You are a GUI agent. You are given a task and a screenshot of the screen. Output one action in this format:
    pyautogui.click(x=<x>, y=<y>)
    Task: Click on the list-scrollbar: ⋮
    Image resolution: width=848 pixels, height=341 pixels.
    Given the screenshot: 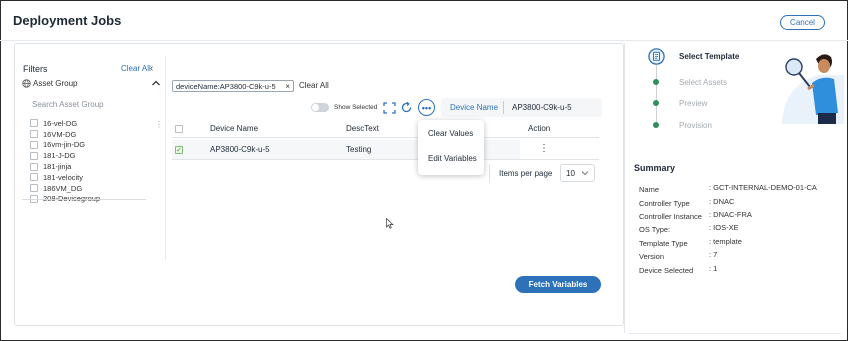 What is the action you would take?
    pyautogui.click(x=159, y=124)
    